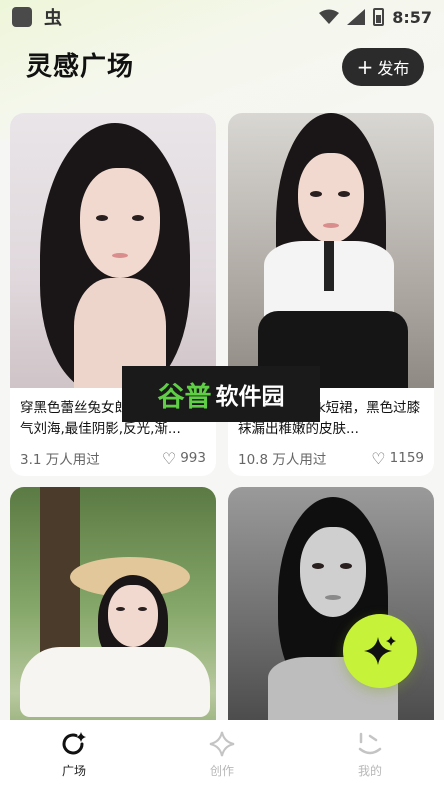 This screenshot has width=444, height=789. I want to click on nav-tab-plaza: 广场, so click(74, 754).